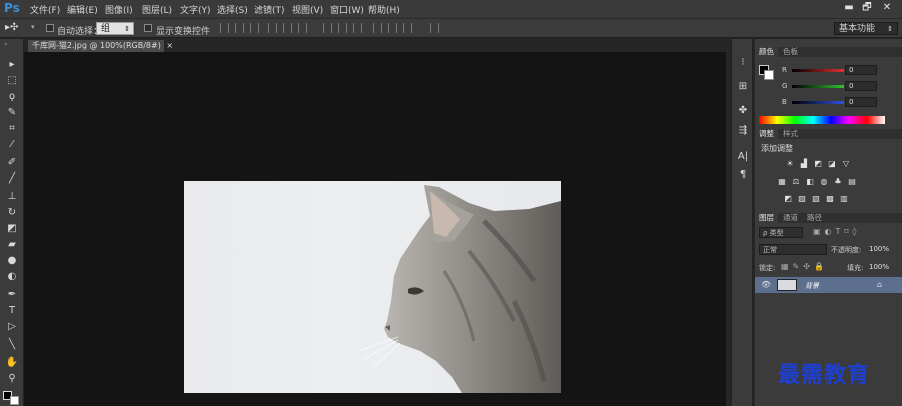  I want to click on distribute-top-icon, so click(327, 28).